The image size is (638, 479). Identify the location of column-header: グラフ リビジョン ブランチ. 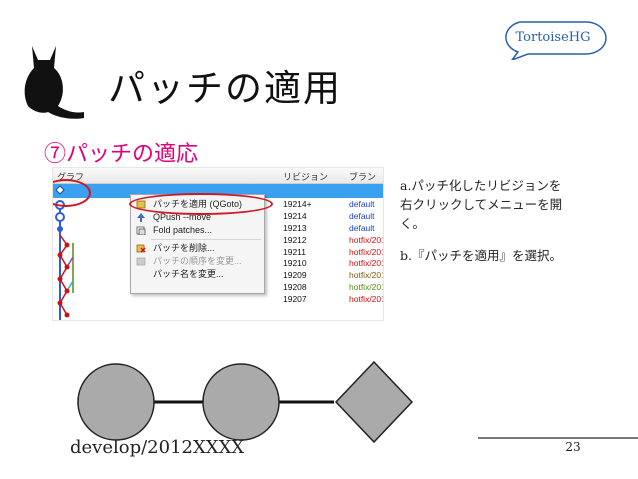
(218, 181).